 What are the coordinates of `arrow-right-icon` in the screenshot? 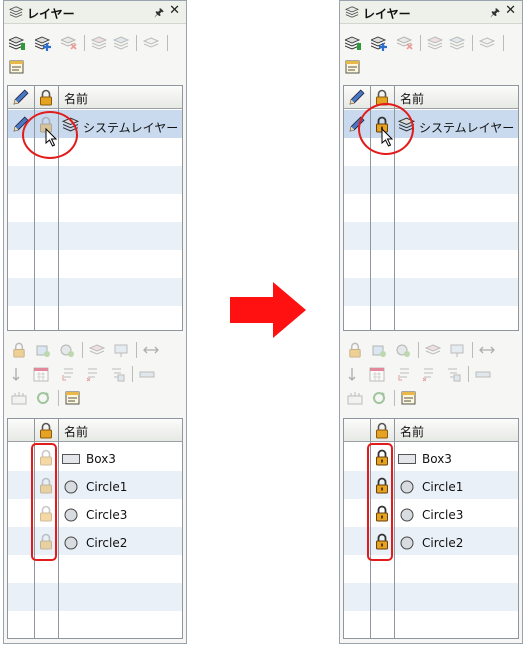 It's located at (268, 310).